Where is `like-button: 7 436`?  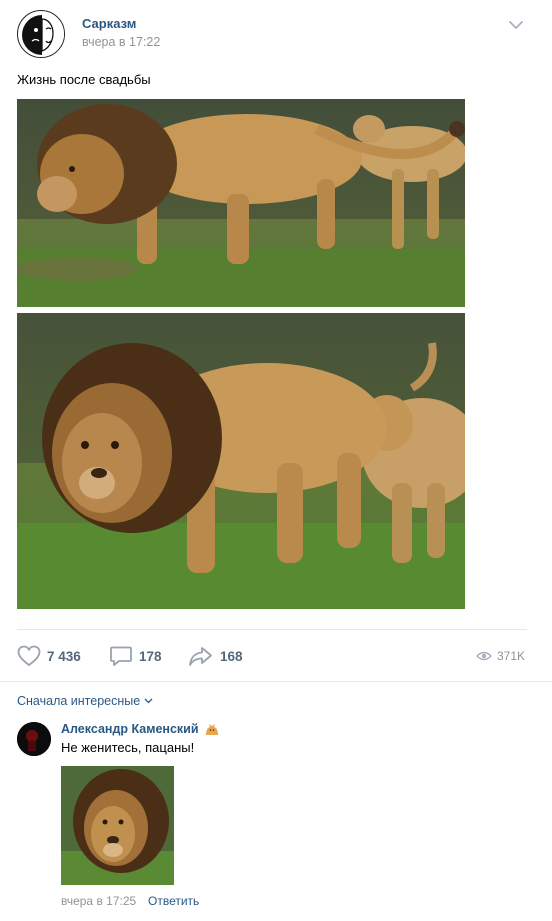
like-button: 7 436 is located at coordinates (49, 656).